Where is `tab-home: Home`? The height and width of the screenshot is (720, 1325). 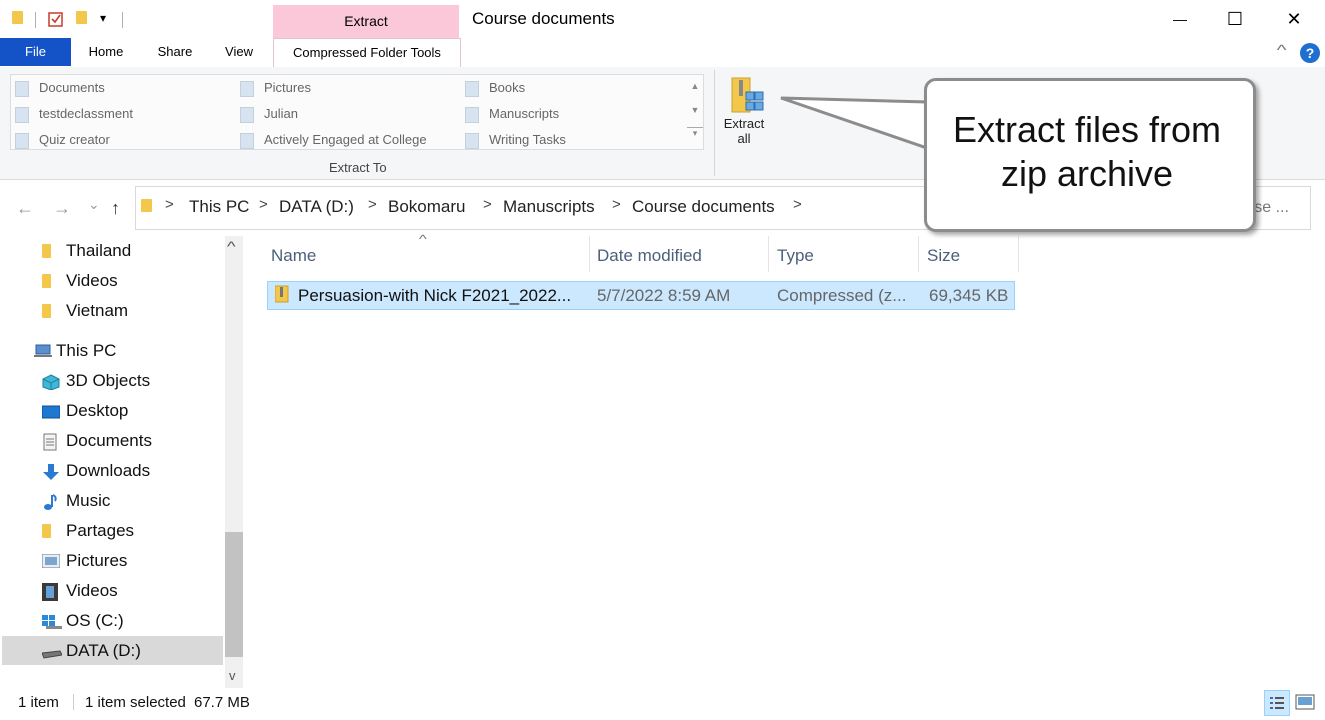 tab-home: Home is located at coordinates (106, 52).